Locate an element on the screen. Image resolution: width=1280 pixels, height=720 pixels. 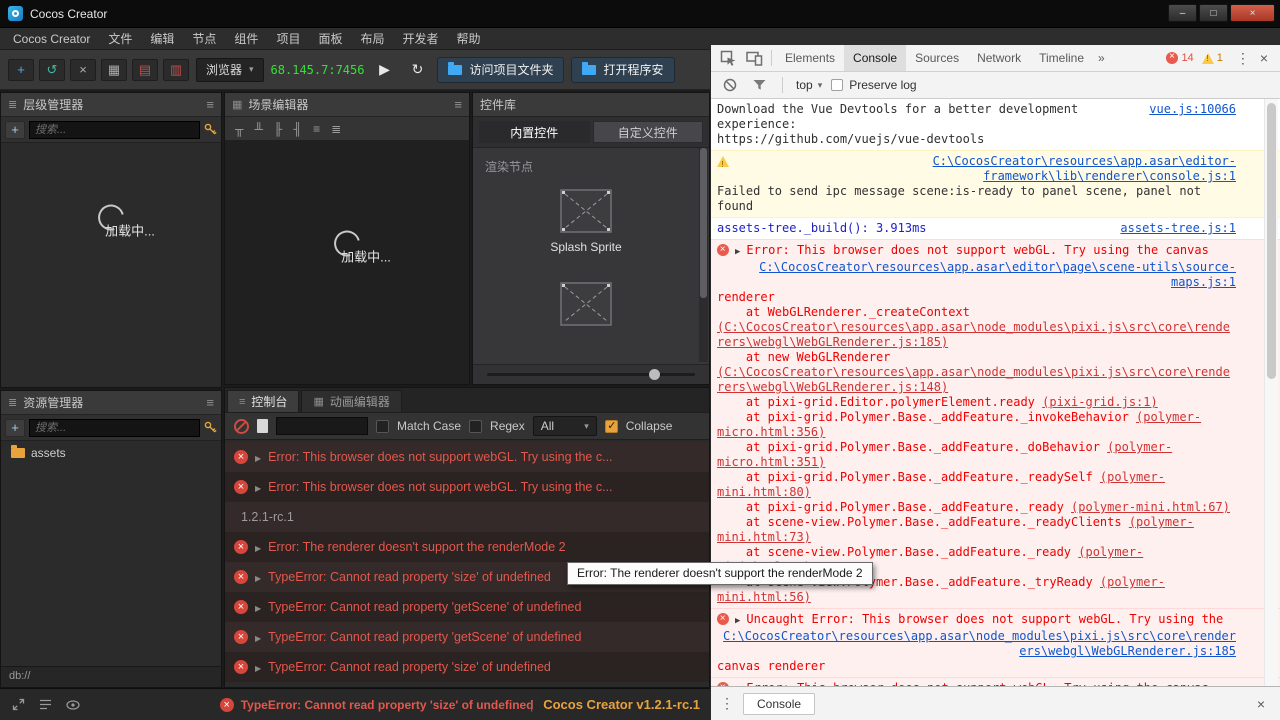
preserve-log-checkbox is located at coordinates (837, 85).